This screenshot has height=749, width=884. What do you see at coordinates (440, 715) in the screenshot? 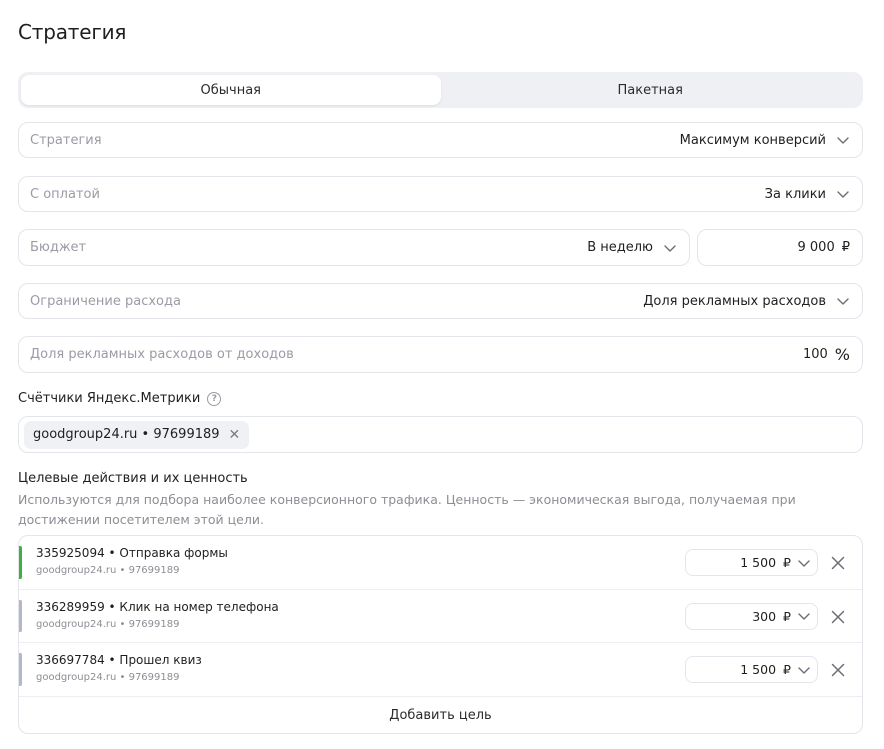
I see `add-goal-button: Добавить цель` at bounding box center [440, 715].